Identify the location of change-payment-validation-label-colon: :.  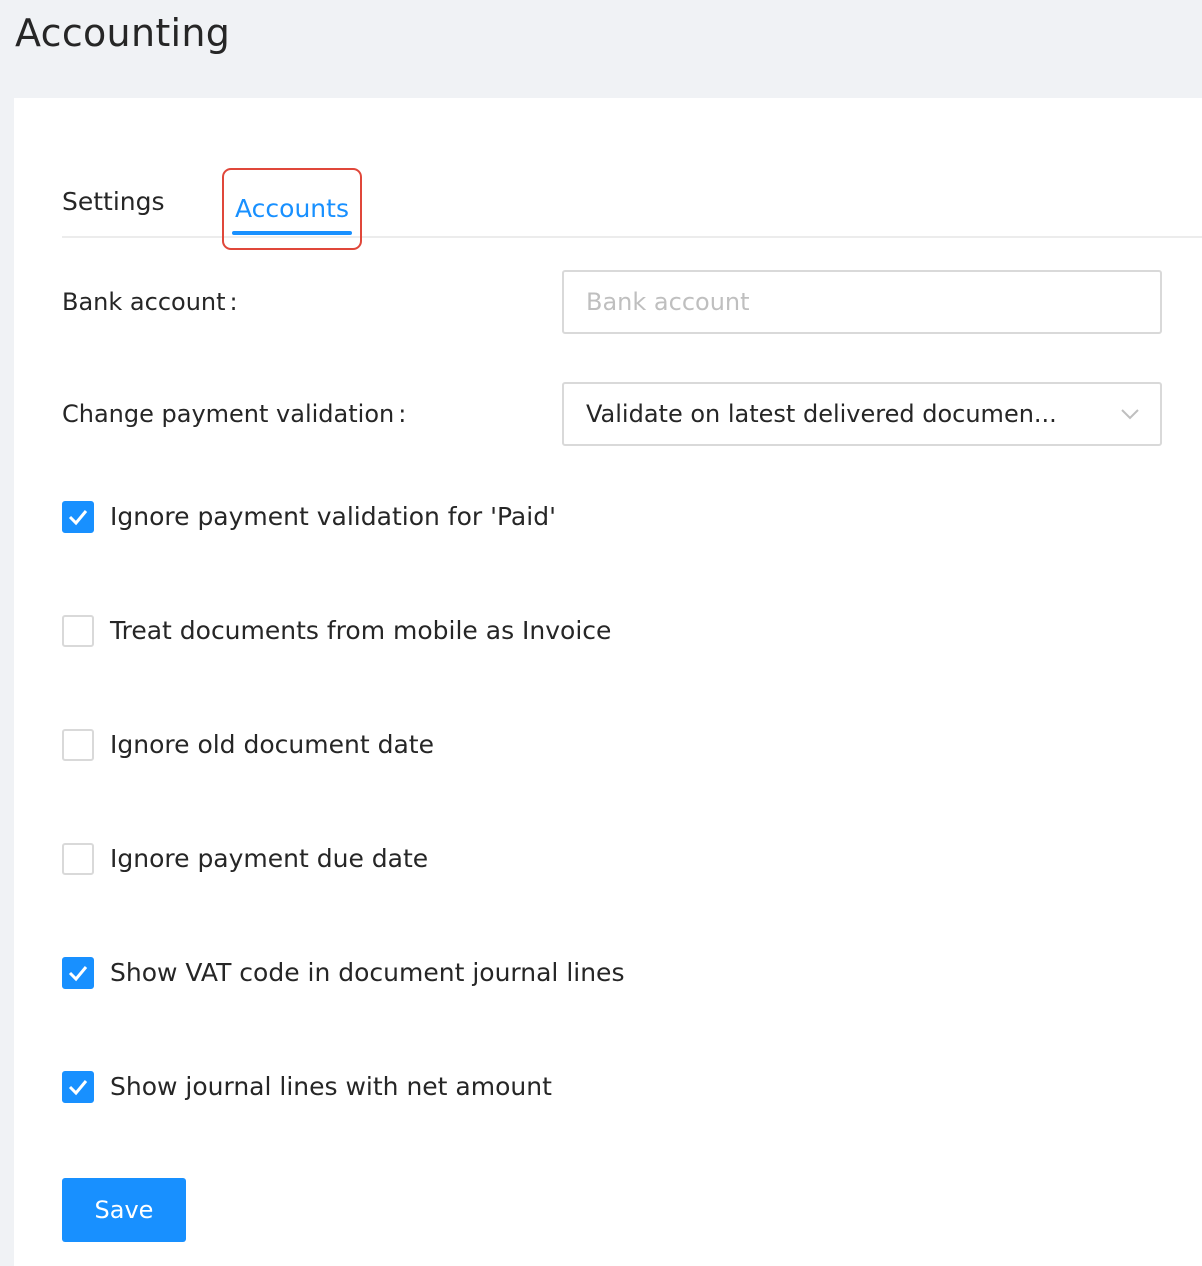
(402, 414).